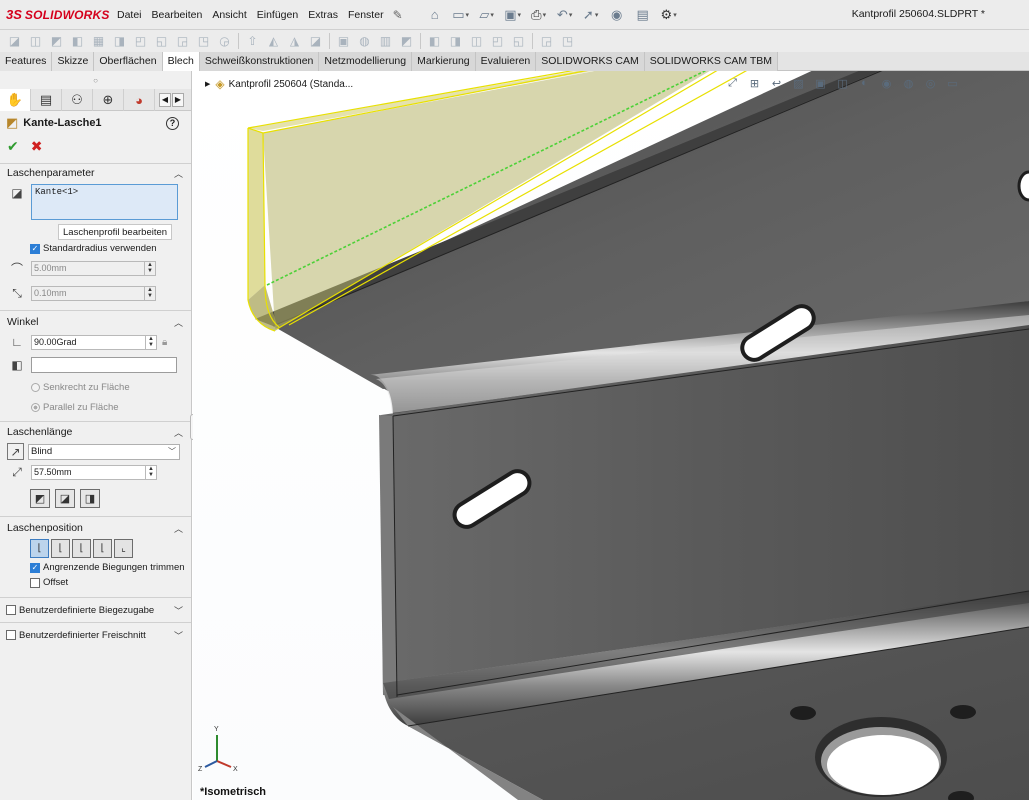 This screenshot has height=800, width=1029. Describe the element at coordinates (95, 80) in the screenshot. I see `panel-grip-icon: ○` at that location.